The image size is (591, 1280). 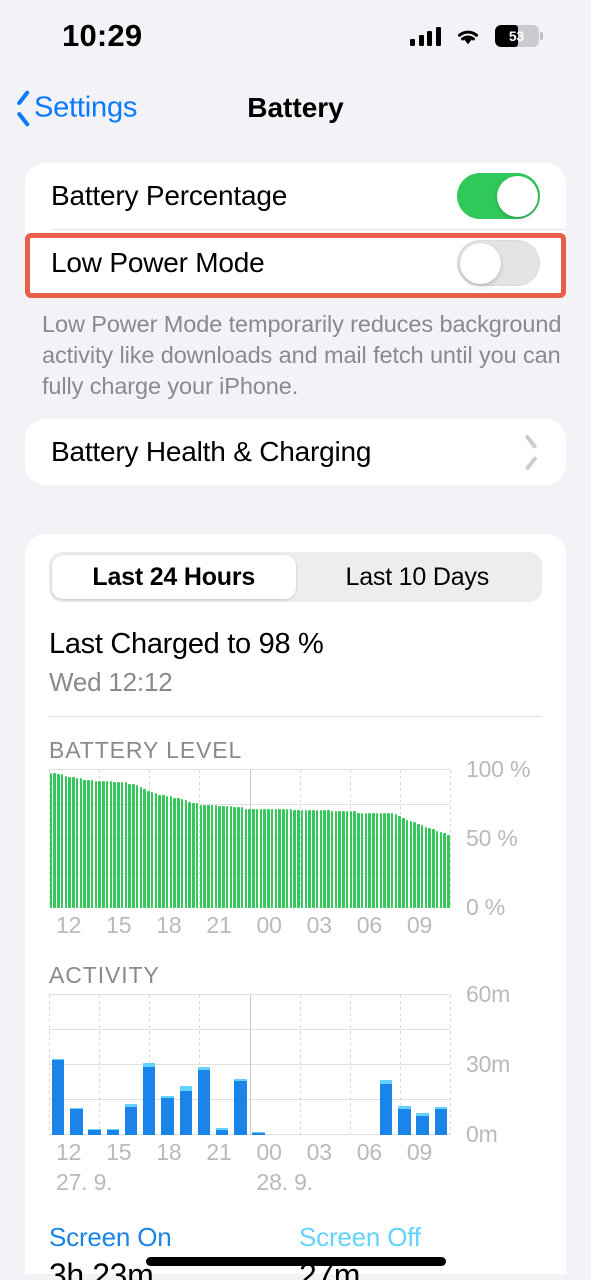 I want to click on activity-date-label: 28. 9., so click(x=285, y=1182).